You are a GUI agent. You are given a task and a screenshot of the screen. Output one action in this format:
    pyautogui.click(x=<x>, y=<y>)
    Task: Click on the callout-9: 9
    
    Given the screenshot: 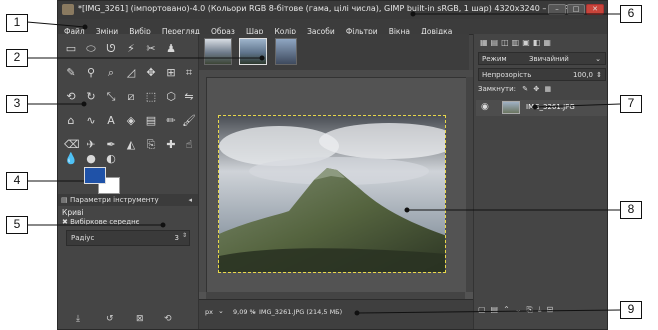 What is the action you would take?
    pyautogui.click(x=631, y=310)
    